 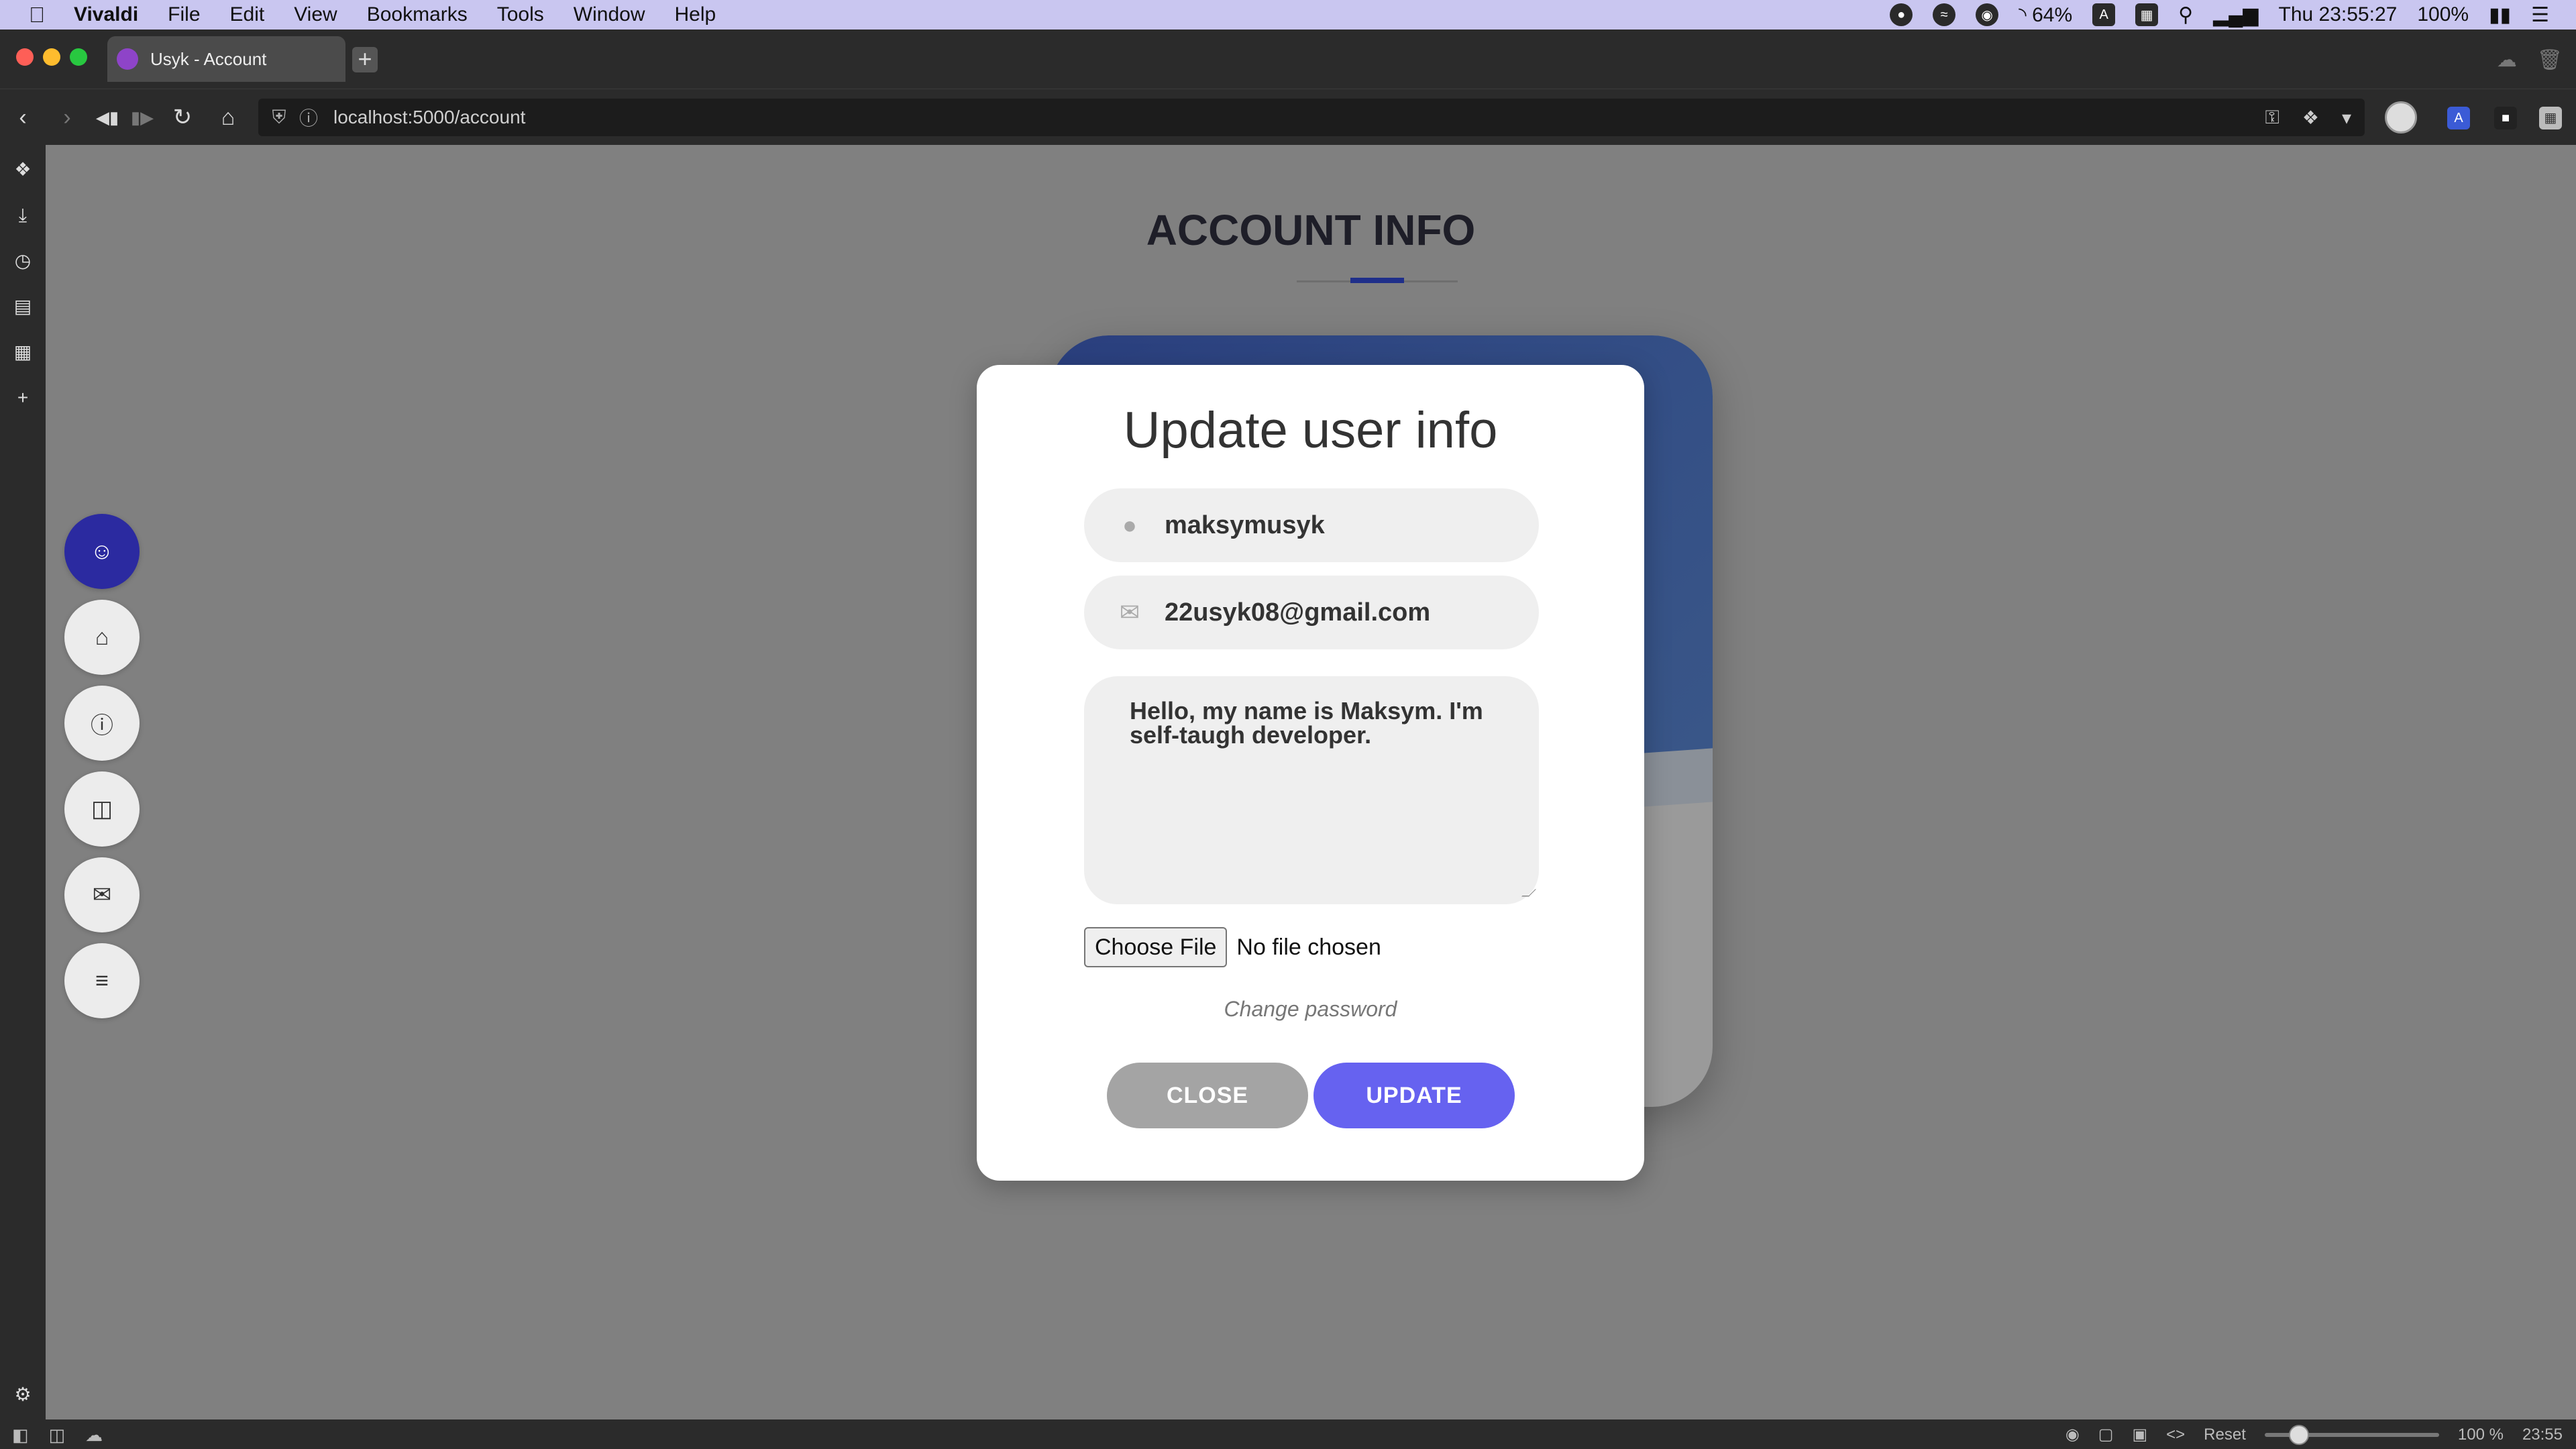 What do you see at coordinates (1129, 612) in the screenshot?
I see `envelope-icon: ✉` at bounding box center [1129, 612].